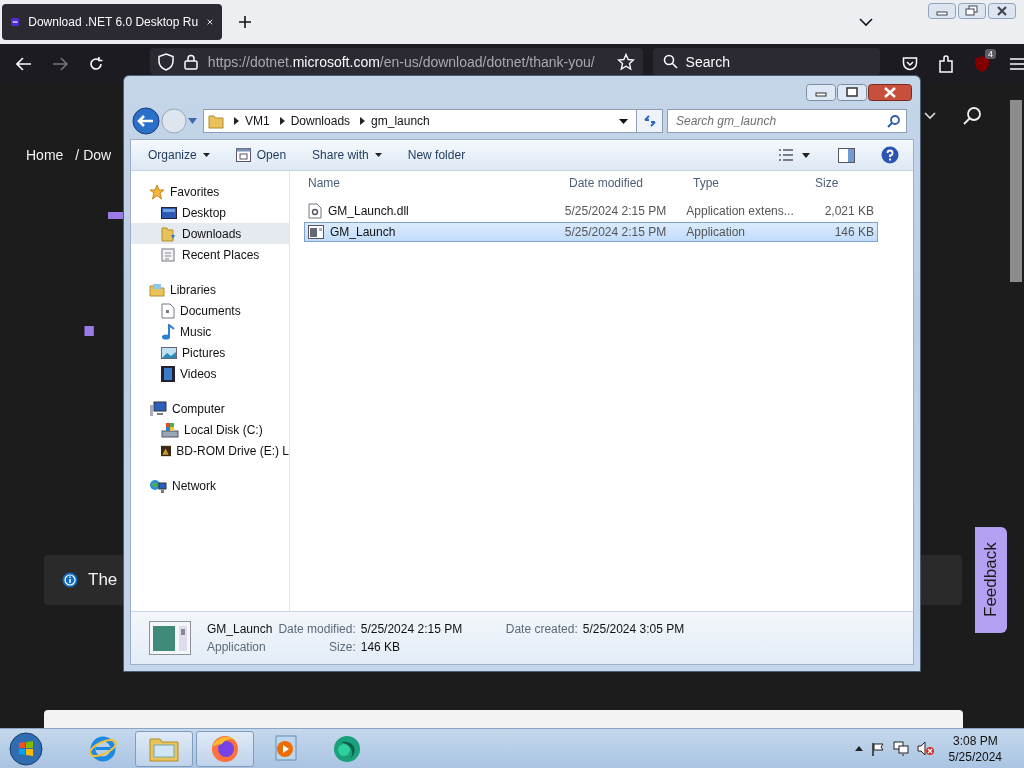 This screenshot has height=768, width=1024. I want to click on nav-item: Favorites, so click(210, 191).